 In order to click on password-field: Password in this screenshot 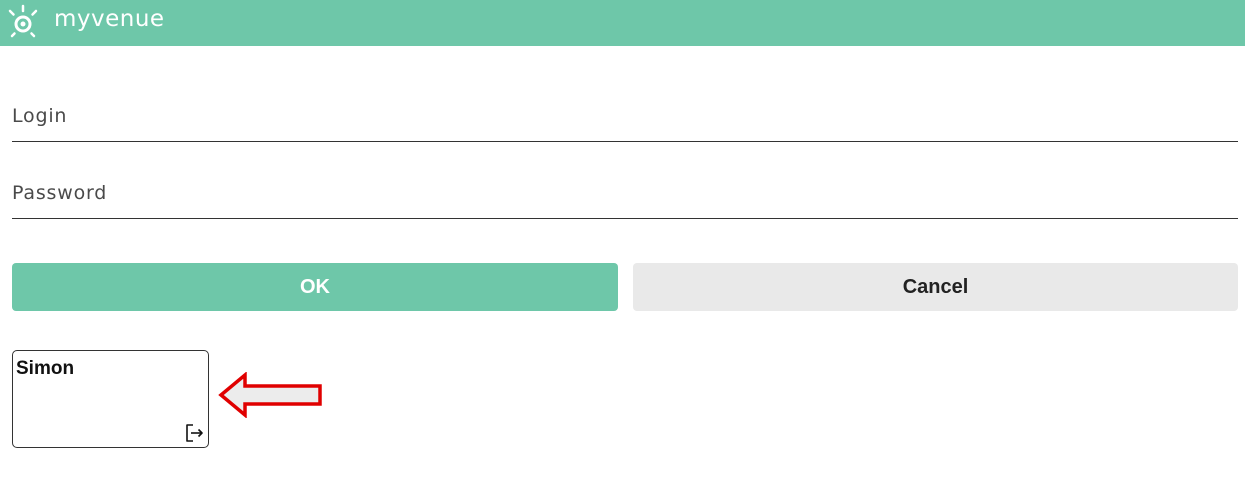, I will do `click(625, 195)`.